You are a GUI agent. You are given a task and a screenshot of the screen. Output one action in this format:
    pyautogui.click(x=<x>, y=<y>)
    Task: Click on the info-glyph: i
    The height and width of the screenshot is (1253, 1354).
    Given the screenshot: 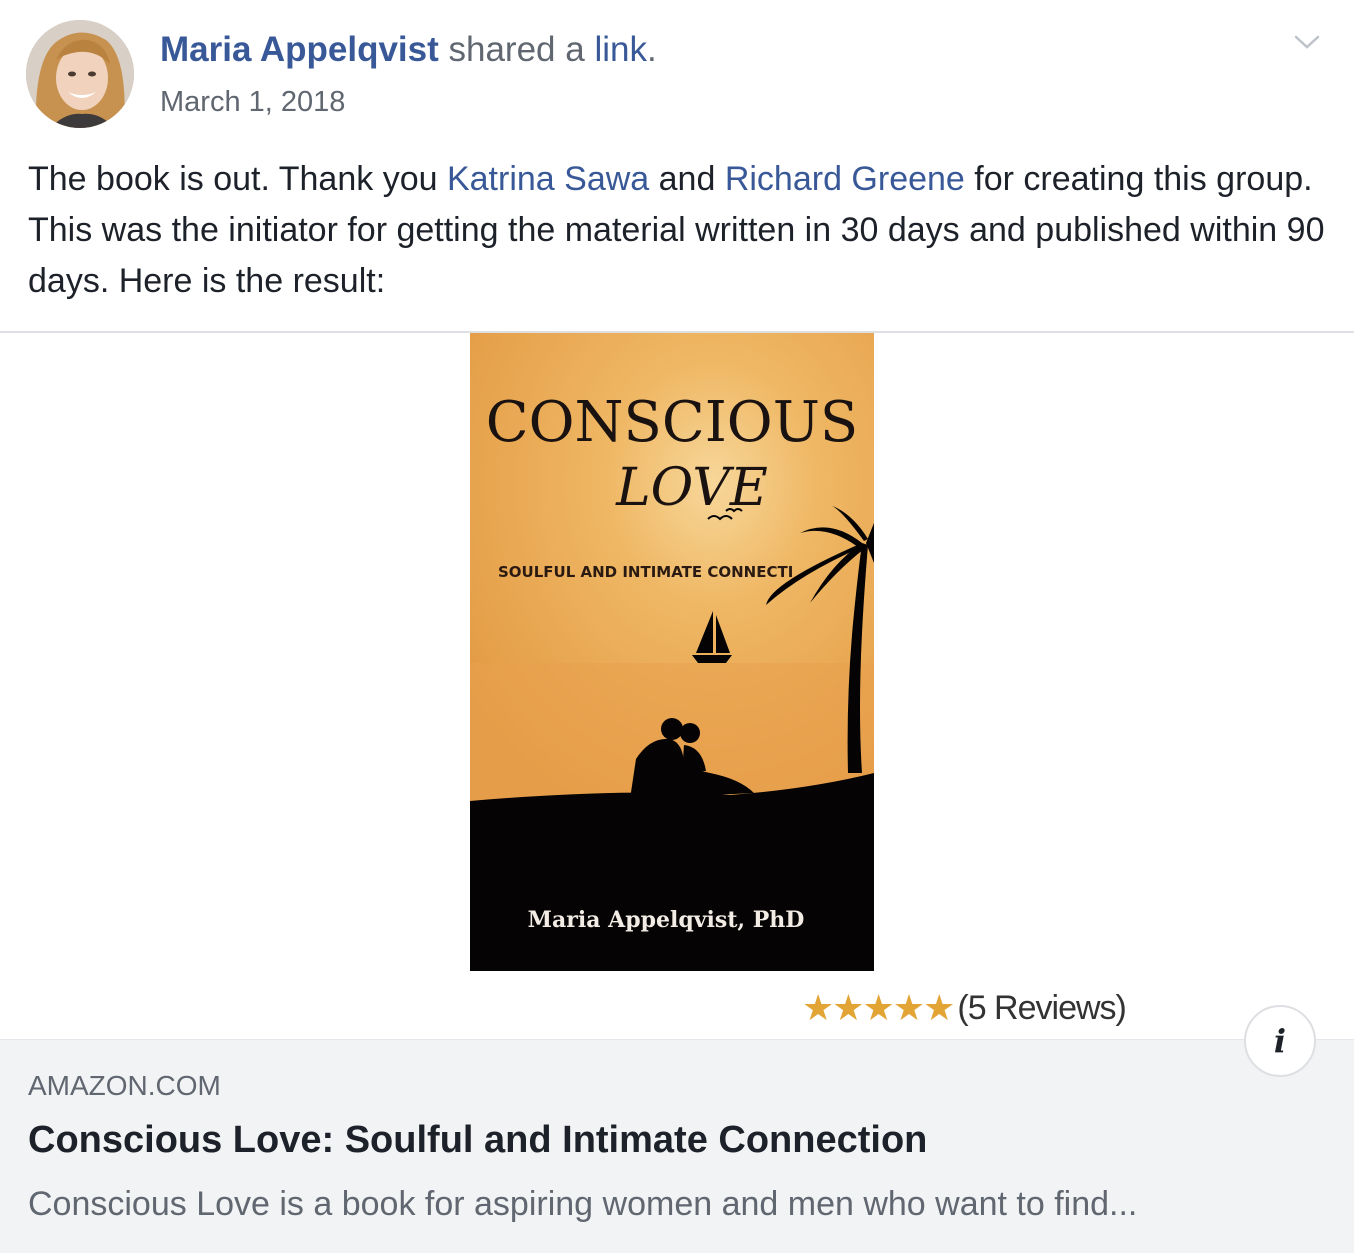 What is the action you would take?
    pyautogui.click(x=1280, y=1041)
    